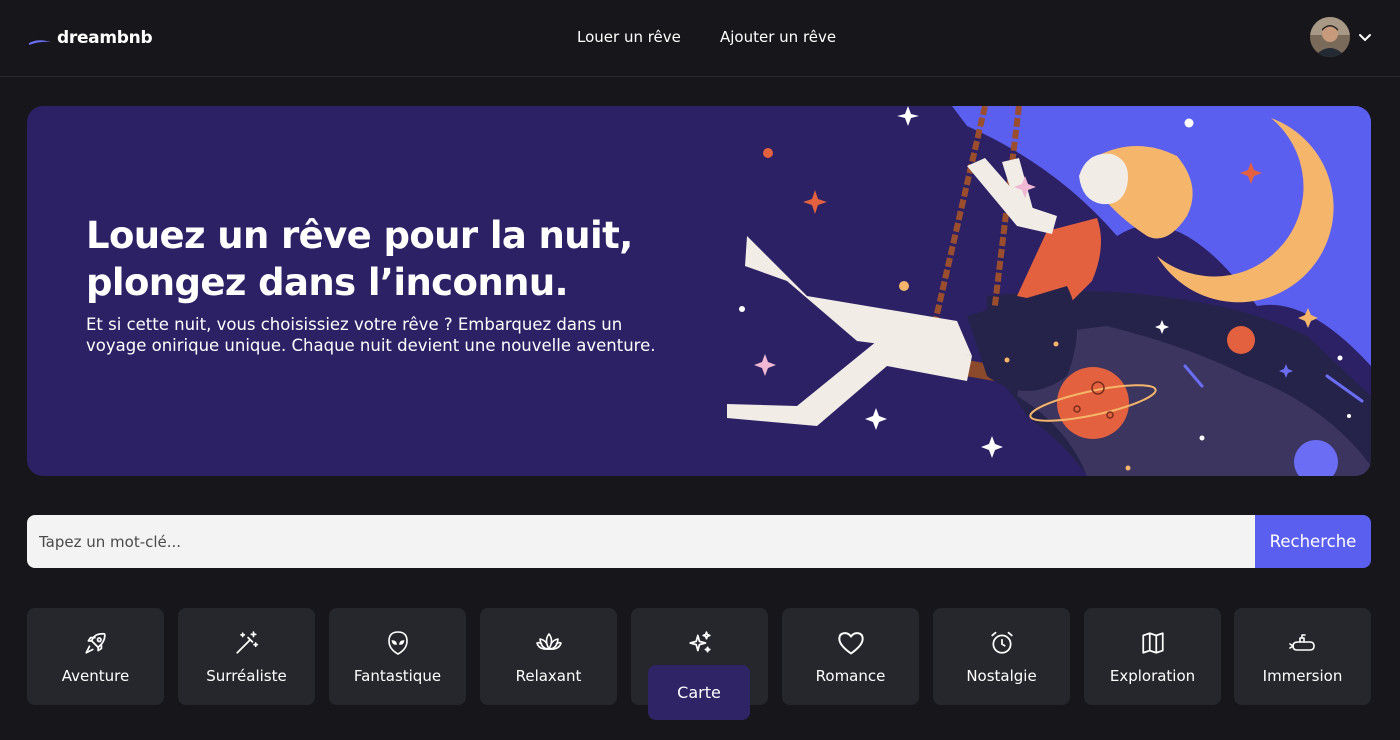 The width and height of the screenshot is (1400, 740). What do you see at coordinates (699, 692) in the screenshot?
I see `map-view-button: Carte` at bounding box center [699, 692].